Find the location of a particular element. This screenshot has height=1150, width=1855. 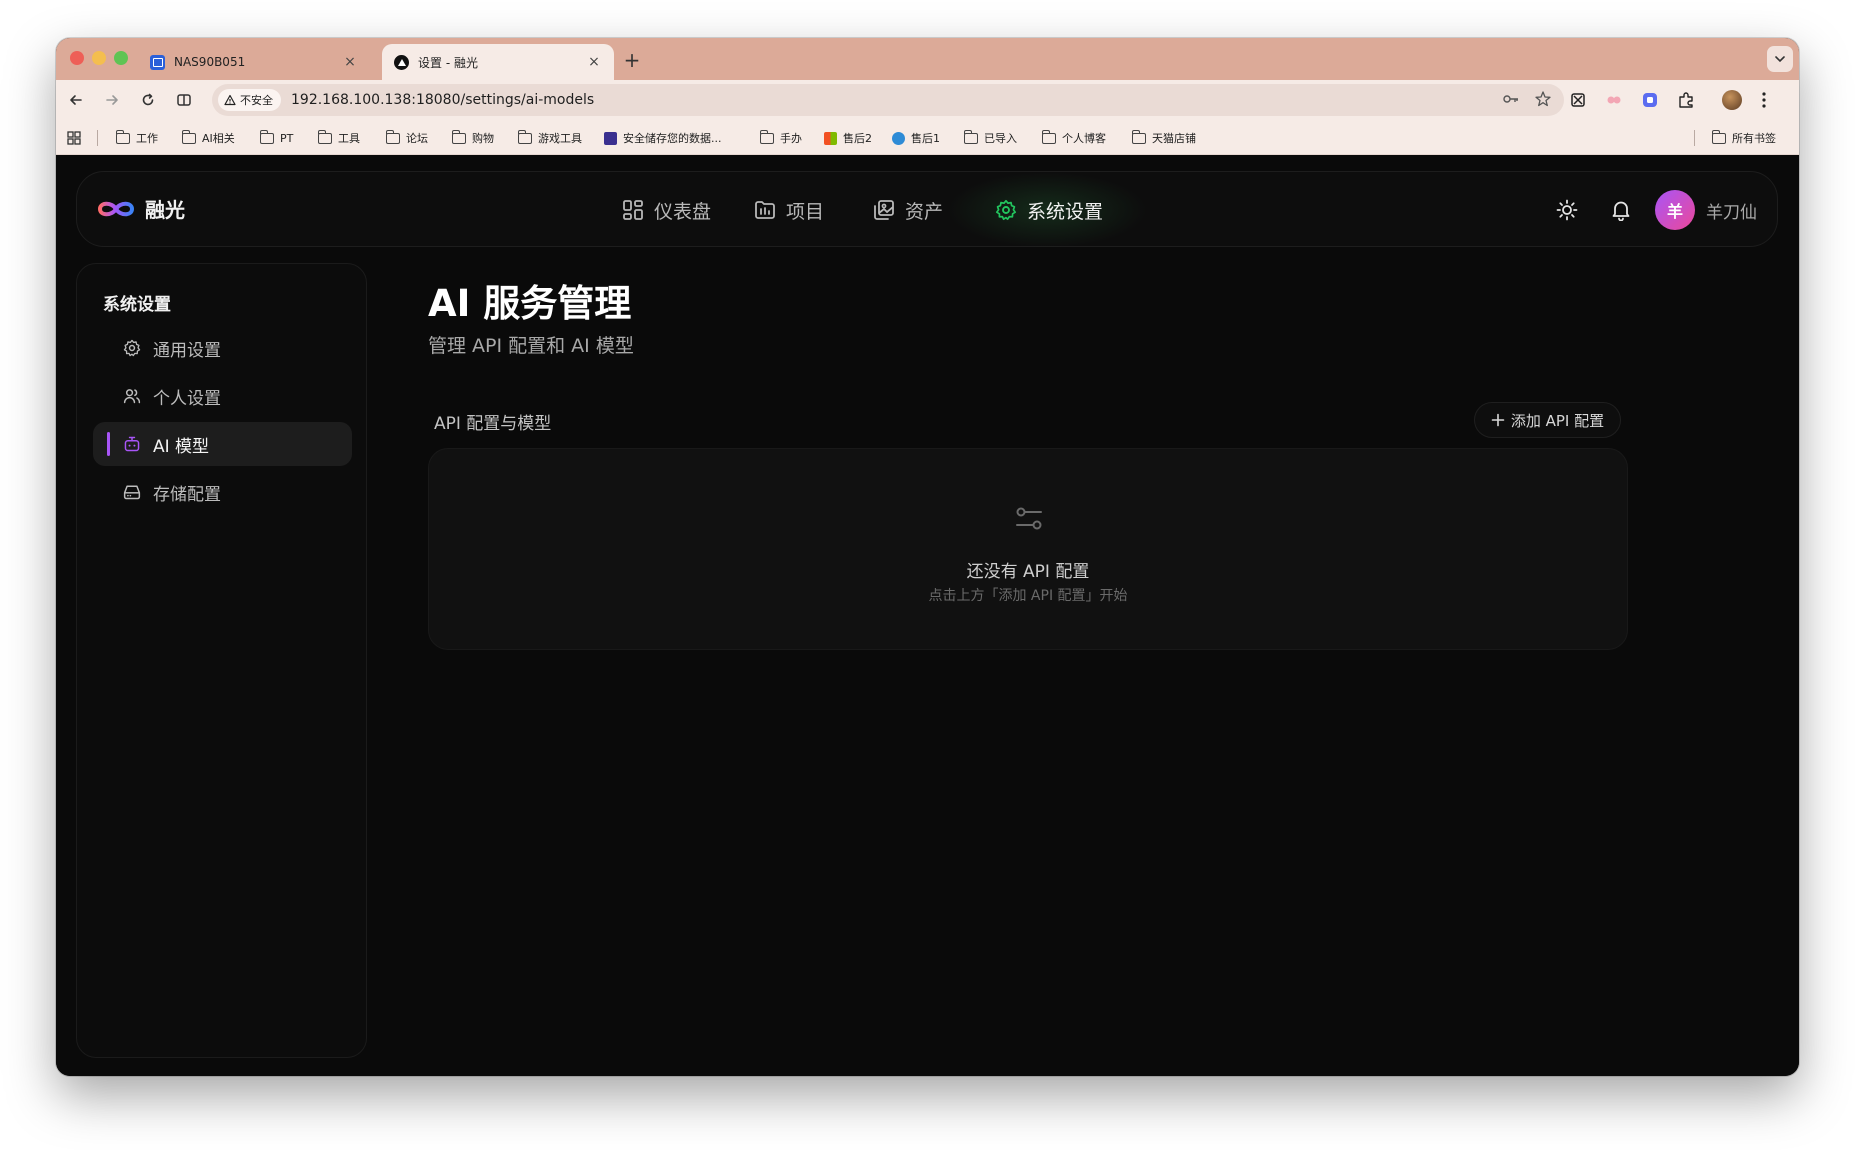

chrome-menu-button is located at coordinates (1764, 100).